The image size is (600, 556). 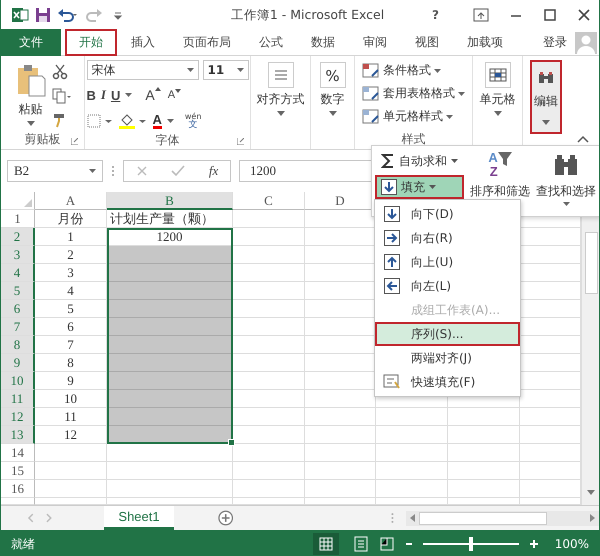 What do you see at coordinates (481, 15) in the screenshot?
I see `ribbon-display-icon` at bounding box center [481, 15].